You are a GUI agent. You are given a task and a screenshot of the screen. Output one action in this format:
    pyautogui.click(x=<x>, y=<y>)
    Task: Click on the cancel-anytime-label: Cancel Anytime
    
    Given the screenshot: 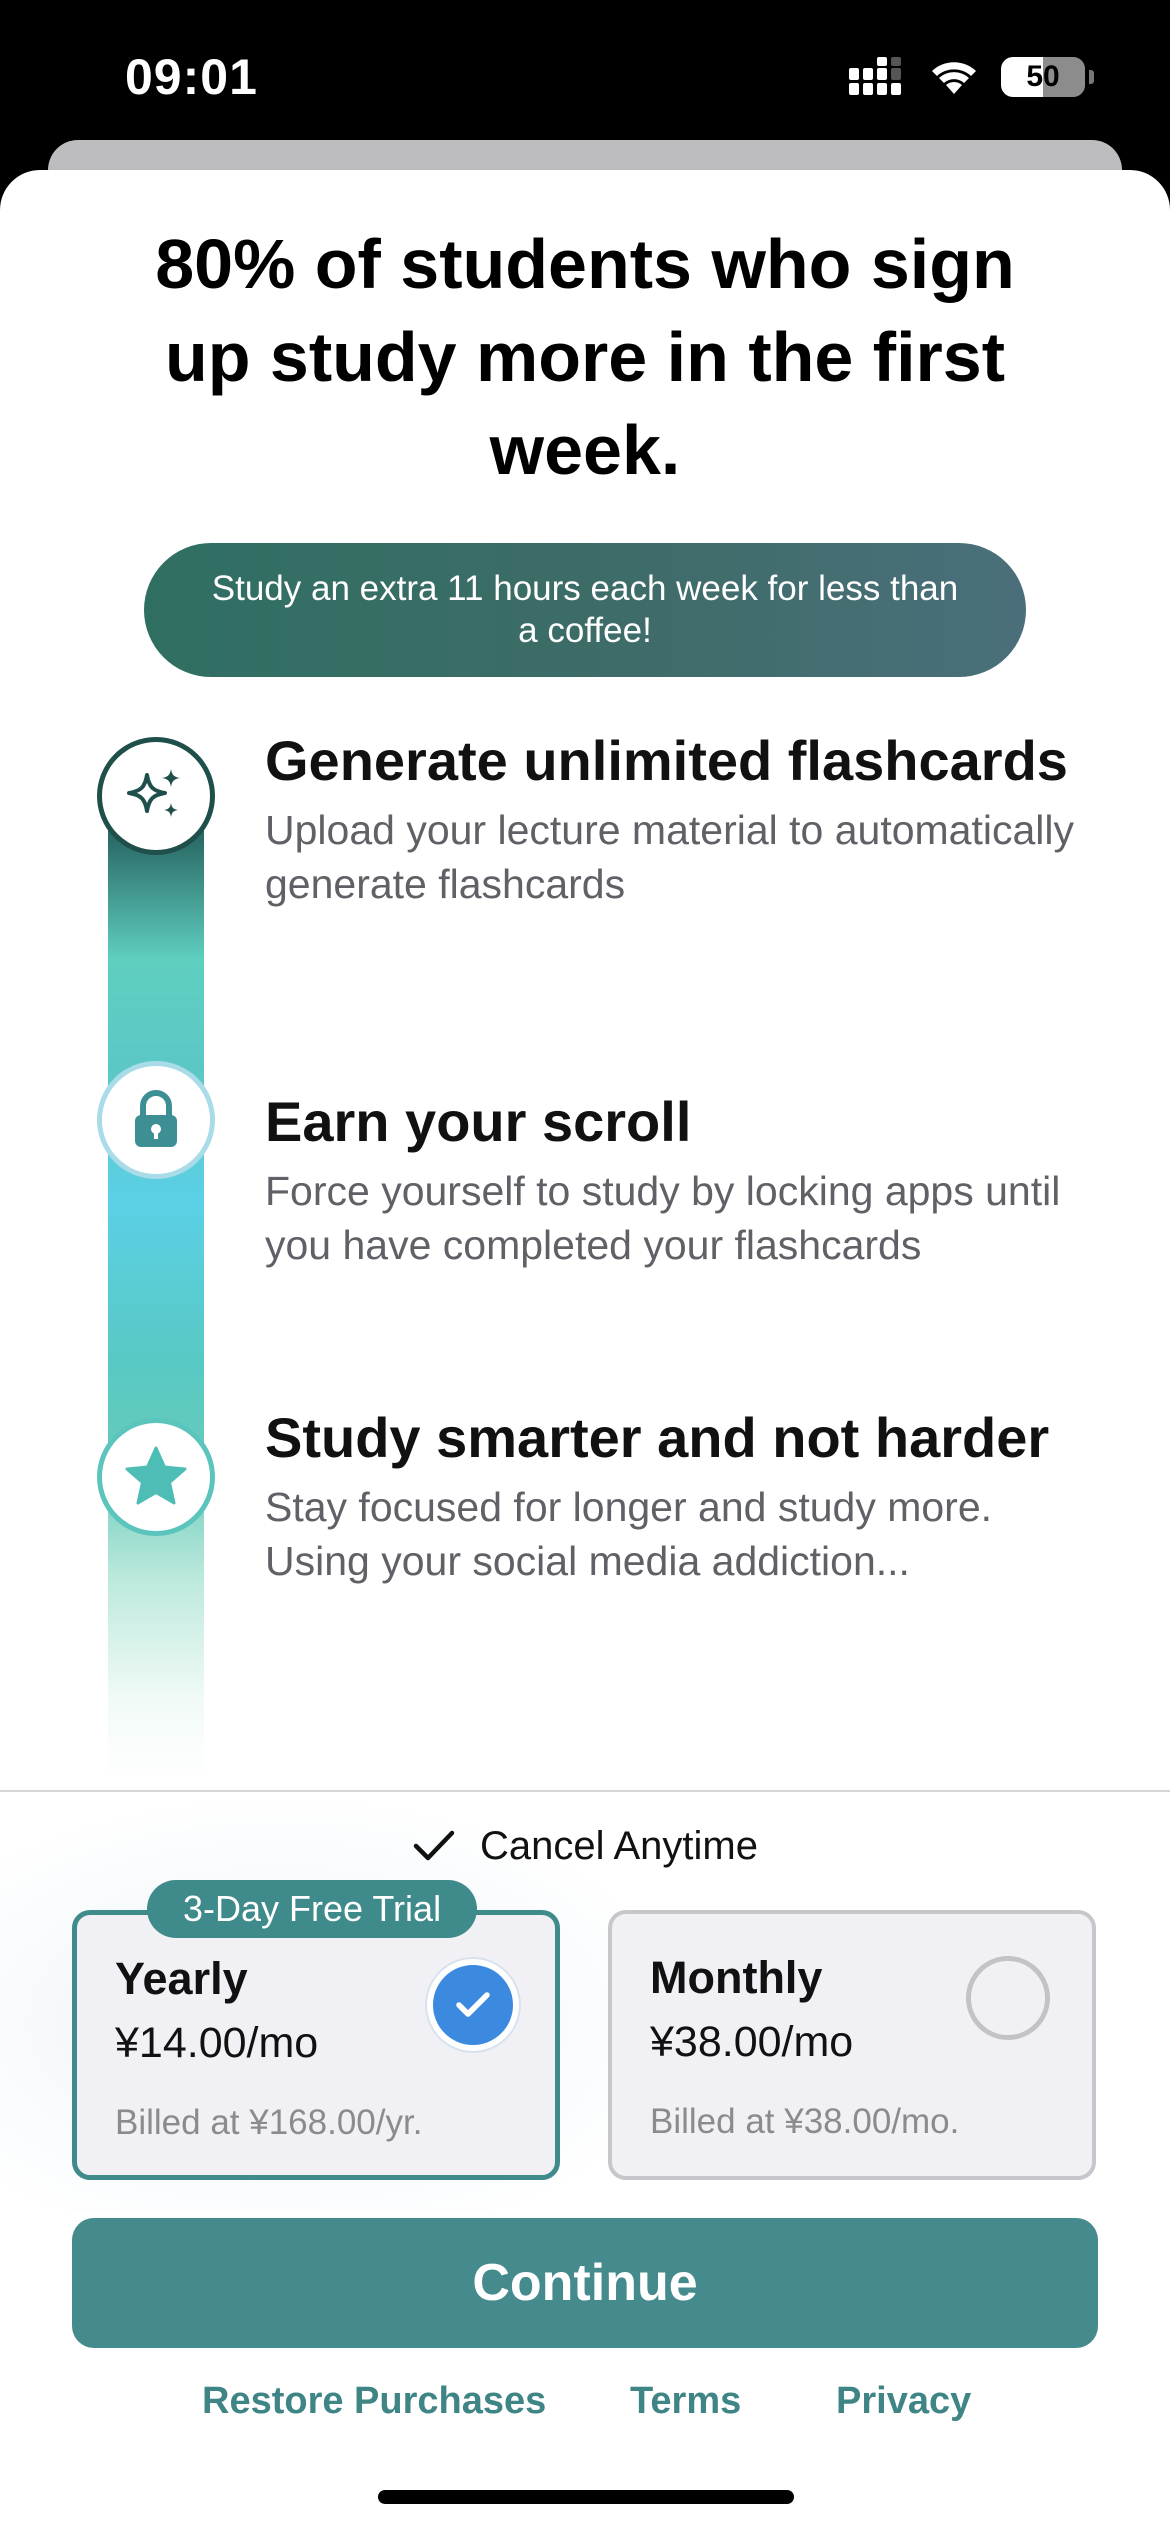 What is the action you would take?
    pyautogui.click(x=619, y=1845)
    